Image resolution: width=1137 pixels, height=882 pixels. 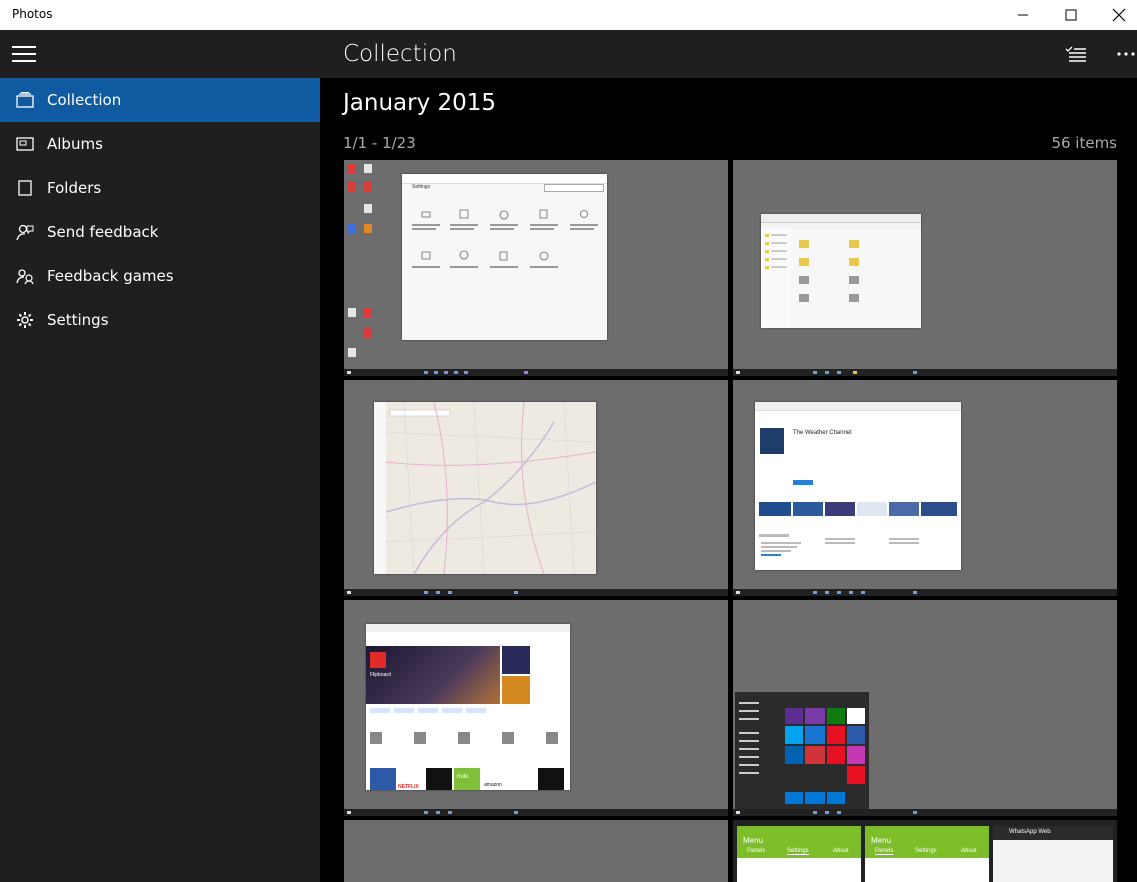 What do you see at coordinates (822, 433) in the screenshot?
I see `thumb-text: The Weather Channel` at bounding box center [822, 433].